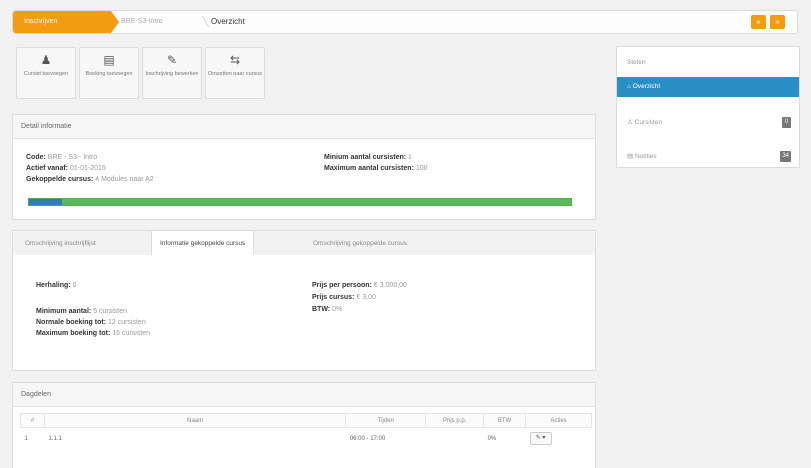  What do you see at coordinates (32, 438) in the screenshot?
I see `cell-num: 1` at bounding box center [32, 438].